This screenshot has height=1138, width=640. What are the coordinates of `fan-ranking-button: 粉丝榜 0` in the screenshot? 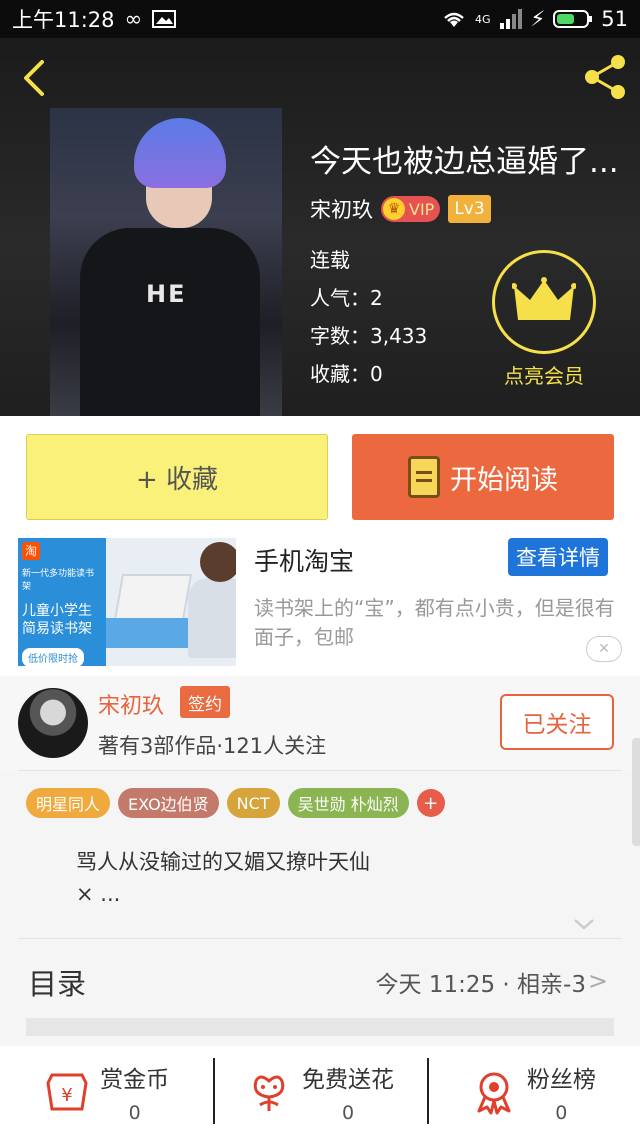 It's located at (533, 1092).